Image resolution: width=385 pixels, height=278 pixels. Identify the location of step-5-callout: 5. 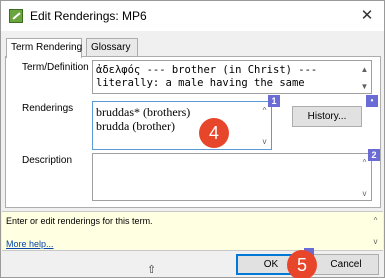
(302, 264).